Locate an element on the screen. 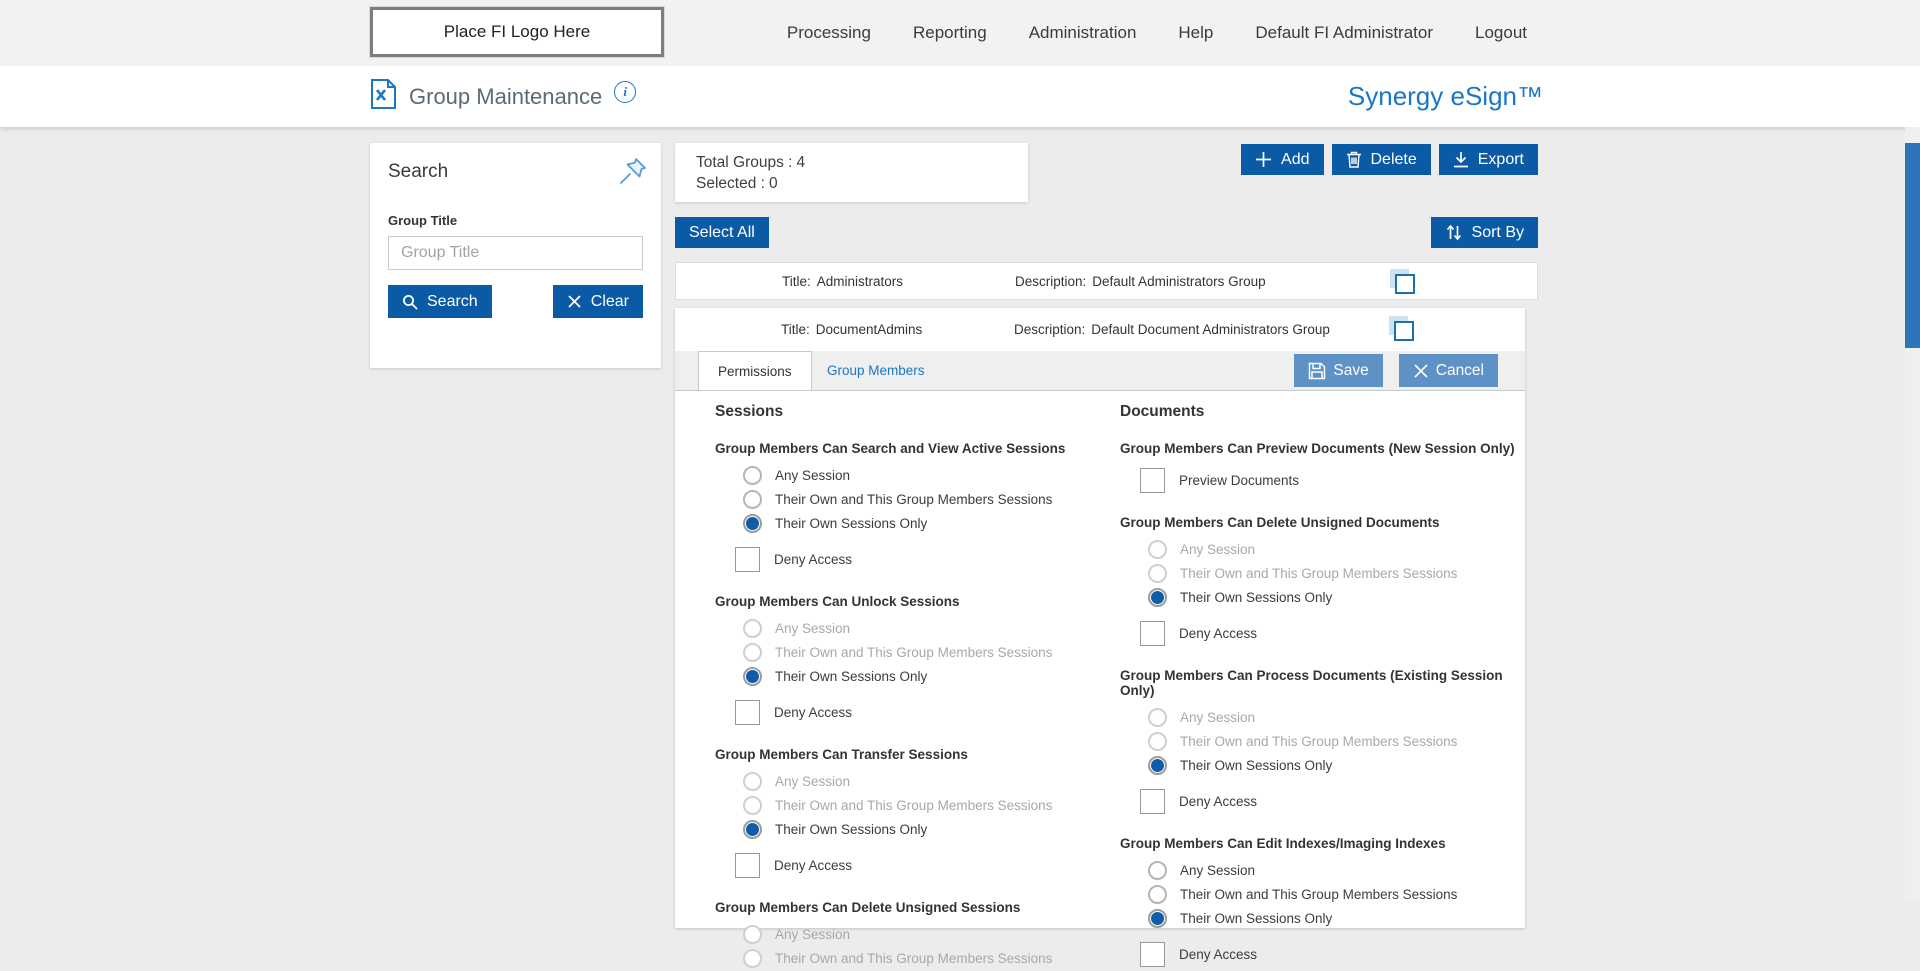 This screenshot has width=1920, height=971. nav-item-administration: Administration is located at coordinates (1083, 33).